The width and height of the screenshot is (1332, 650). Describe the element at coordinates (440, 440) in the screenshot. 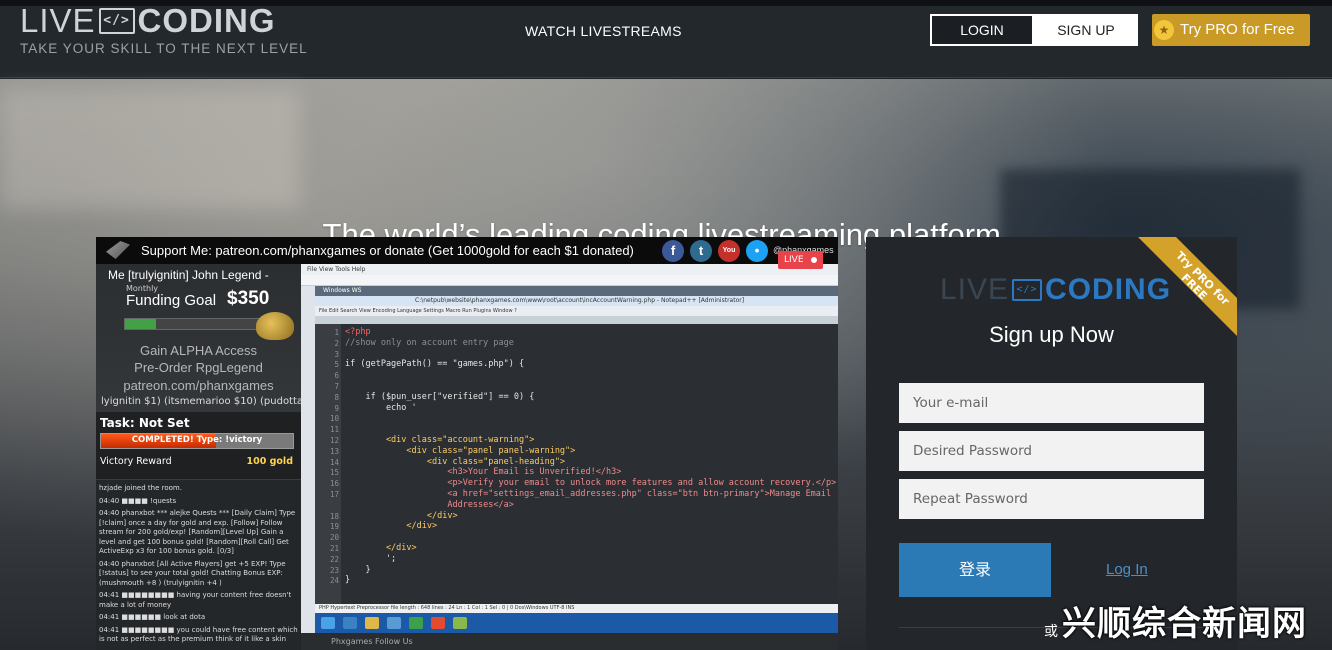

I see `code-line: <div class="account-warning">` at that location.